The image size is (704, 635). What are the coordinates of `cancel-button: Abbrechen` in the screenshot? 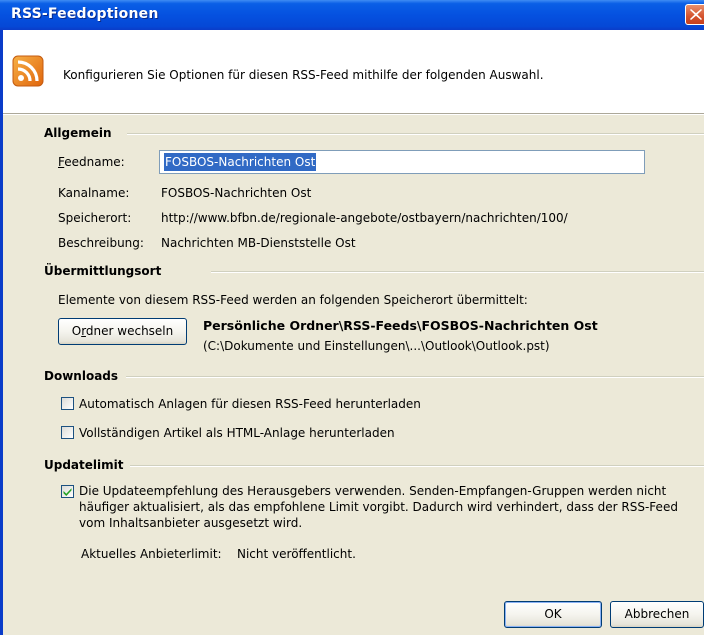 It's located at (657, 614).